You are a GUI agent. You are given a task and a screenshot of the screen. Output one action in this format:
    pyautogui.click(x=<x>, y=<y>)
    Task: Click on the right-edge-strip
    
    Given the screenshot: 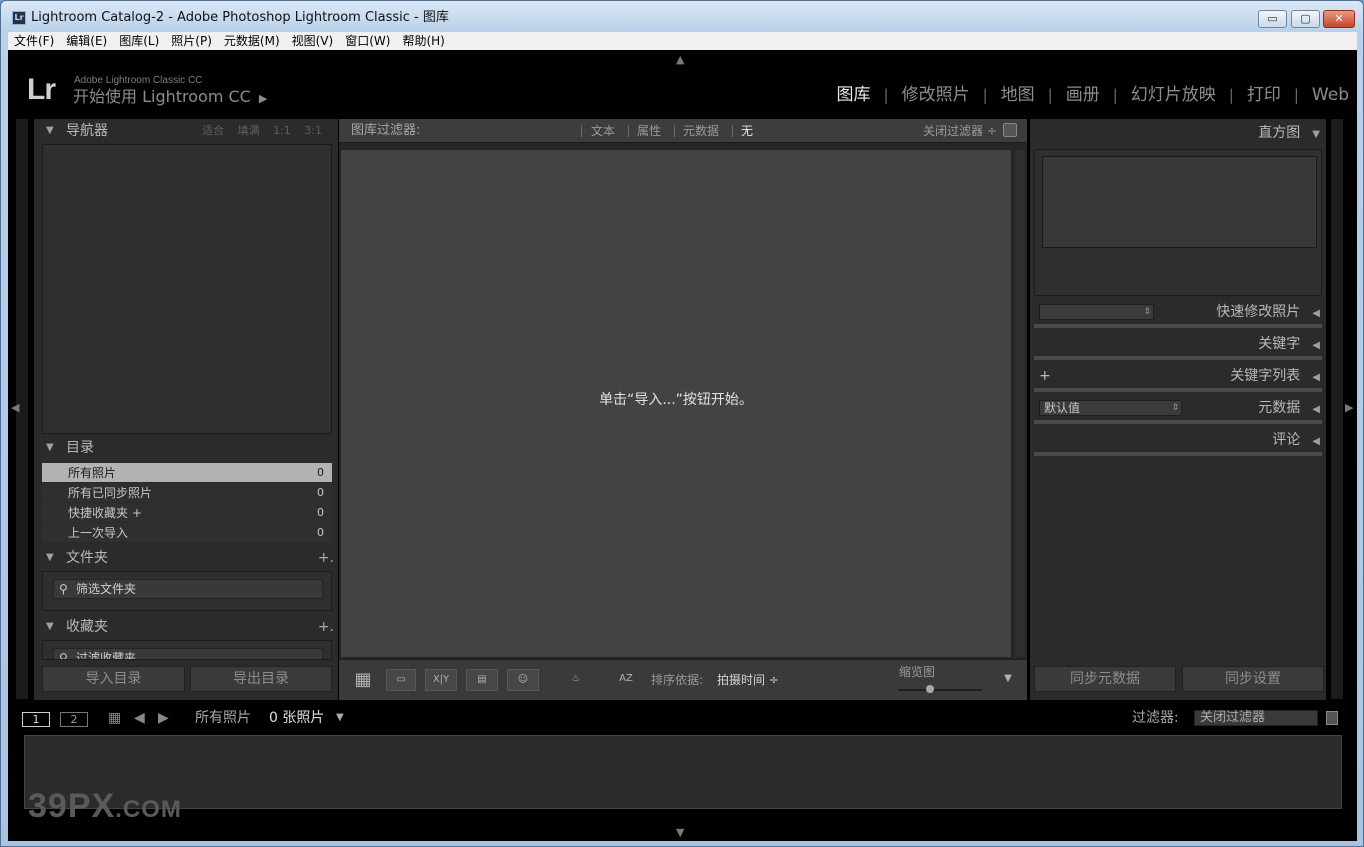 What is the action you would take?
    pyautogui.click(x=1337, y=409)
    